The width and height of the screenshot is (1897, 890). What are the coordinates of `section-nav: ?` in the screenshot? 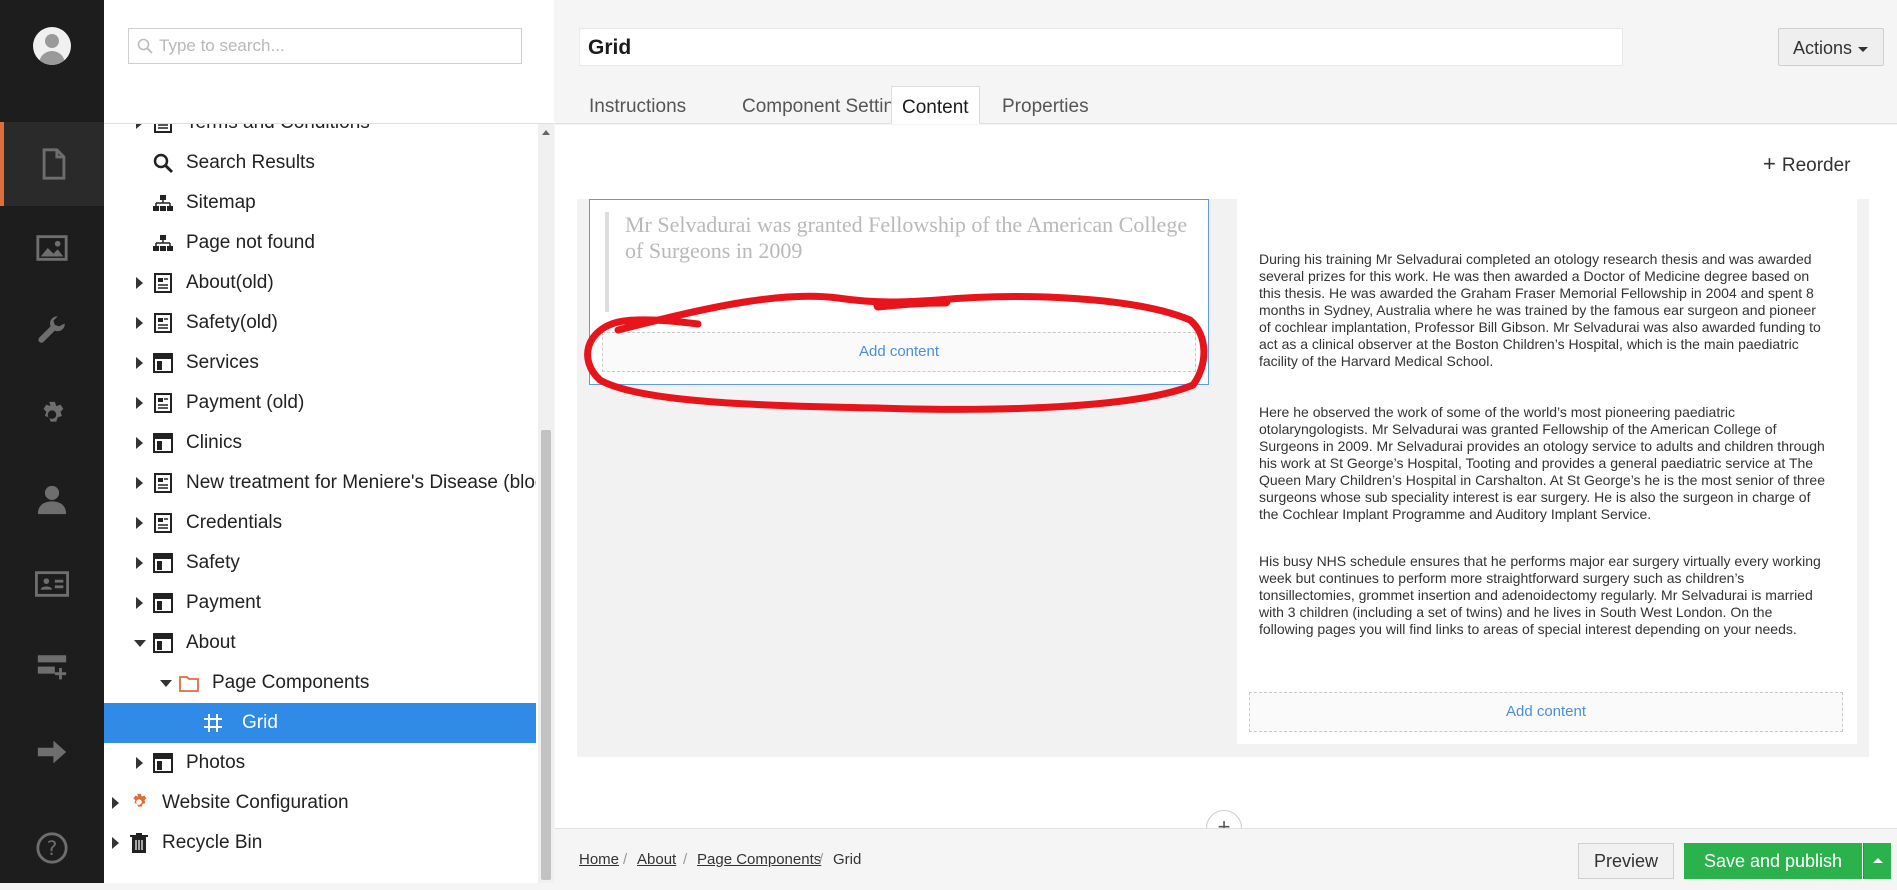 It's located at (52, 441).